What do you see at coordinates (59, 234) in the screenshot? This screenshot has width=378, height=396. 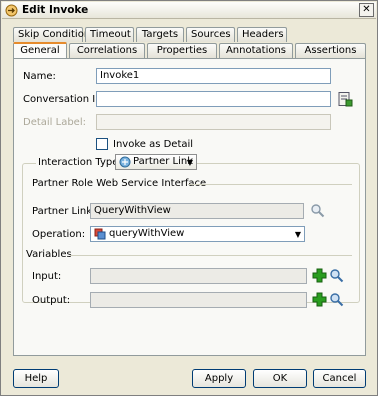 I see `operation-label: Operation:` at bounding box center [59, 234].